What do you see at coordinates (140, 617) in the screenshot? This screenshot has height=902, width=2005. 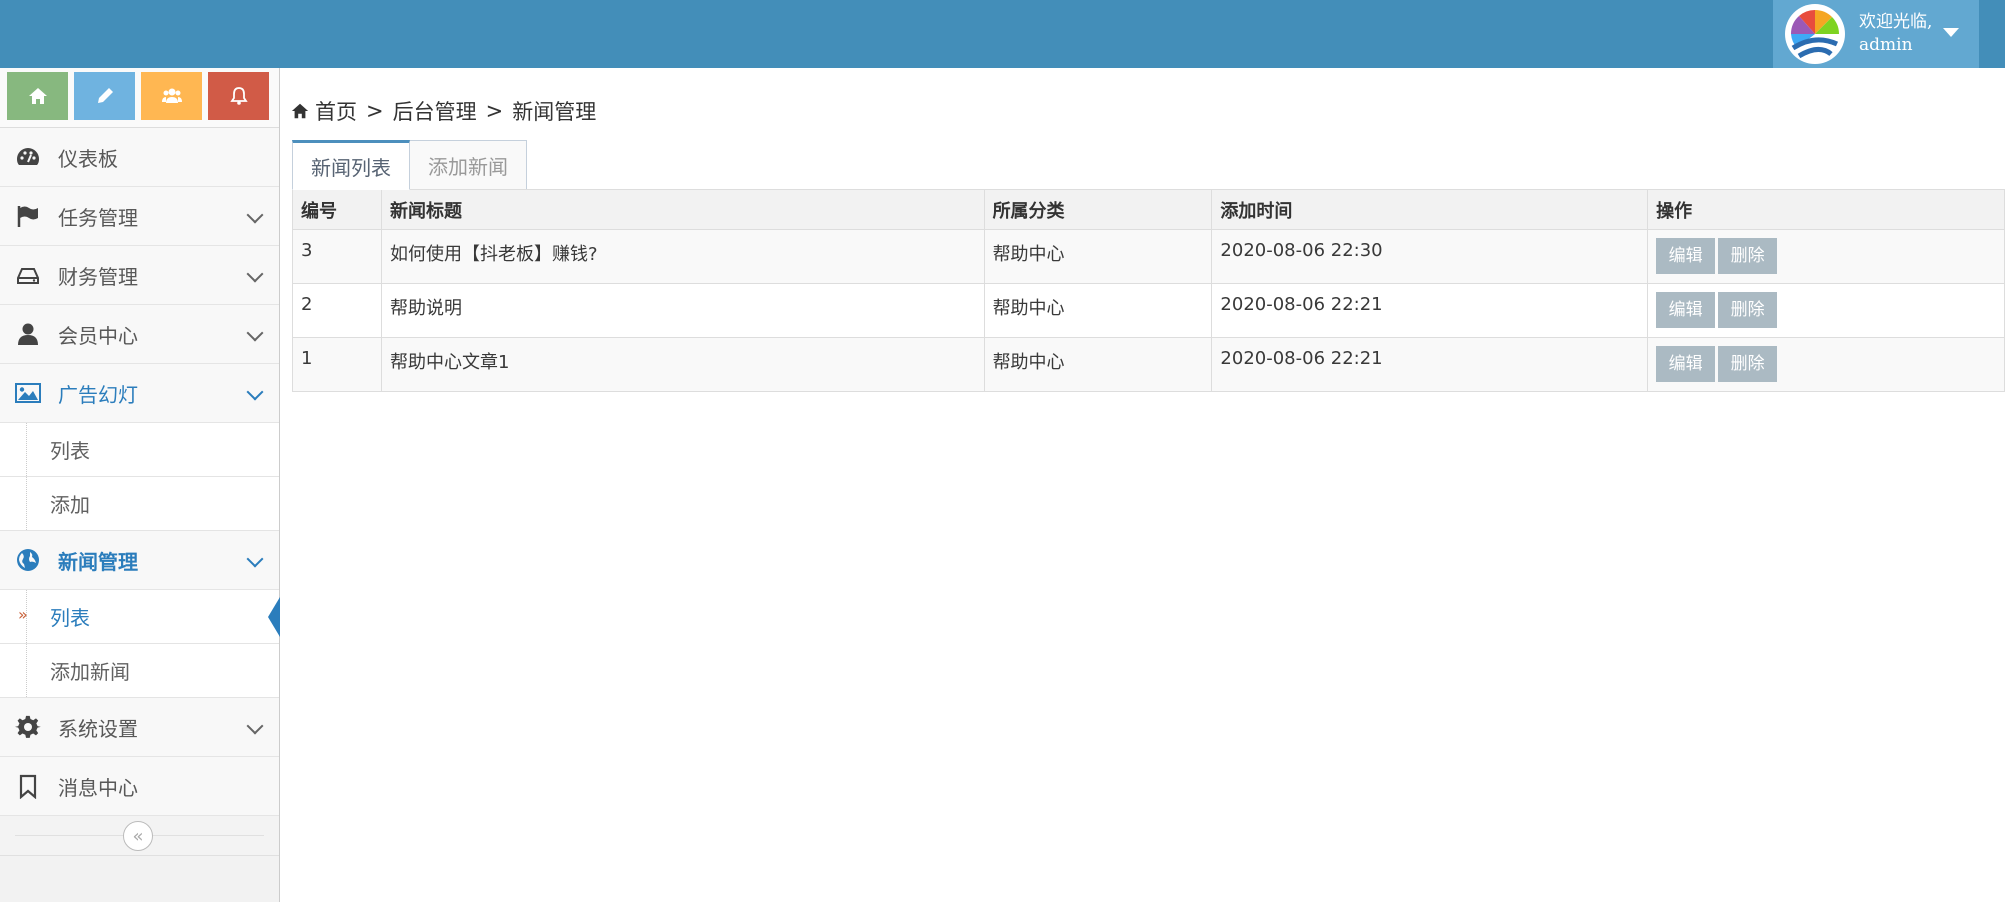 I see `sidebar-subitem-news-list: » 列表` at bounding box center [140, 617].